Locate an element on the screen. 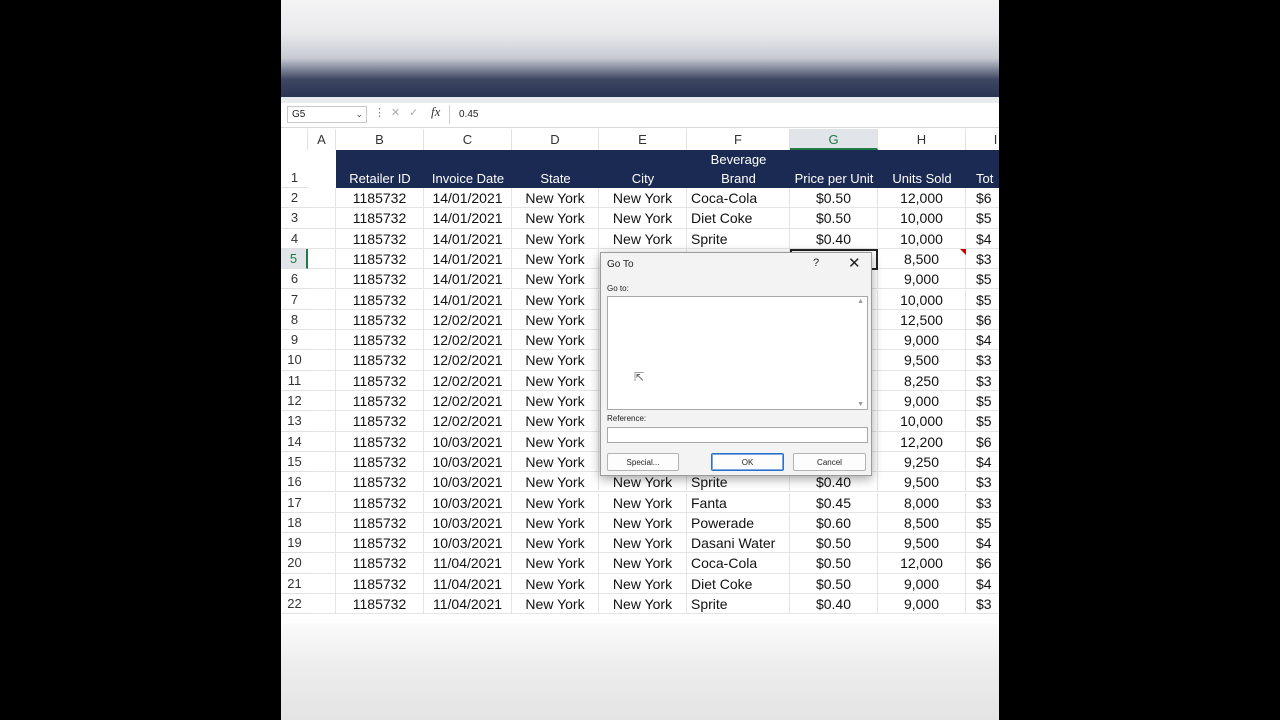 The height and width of the screenshot is (720, 1280). row-header-8: 8 is located at coordinates (294, 320).